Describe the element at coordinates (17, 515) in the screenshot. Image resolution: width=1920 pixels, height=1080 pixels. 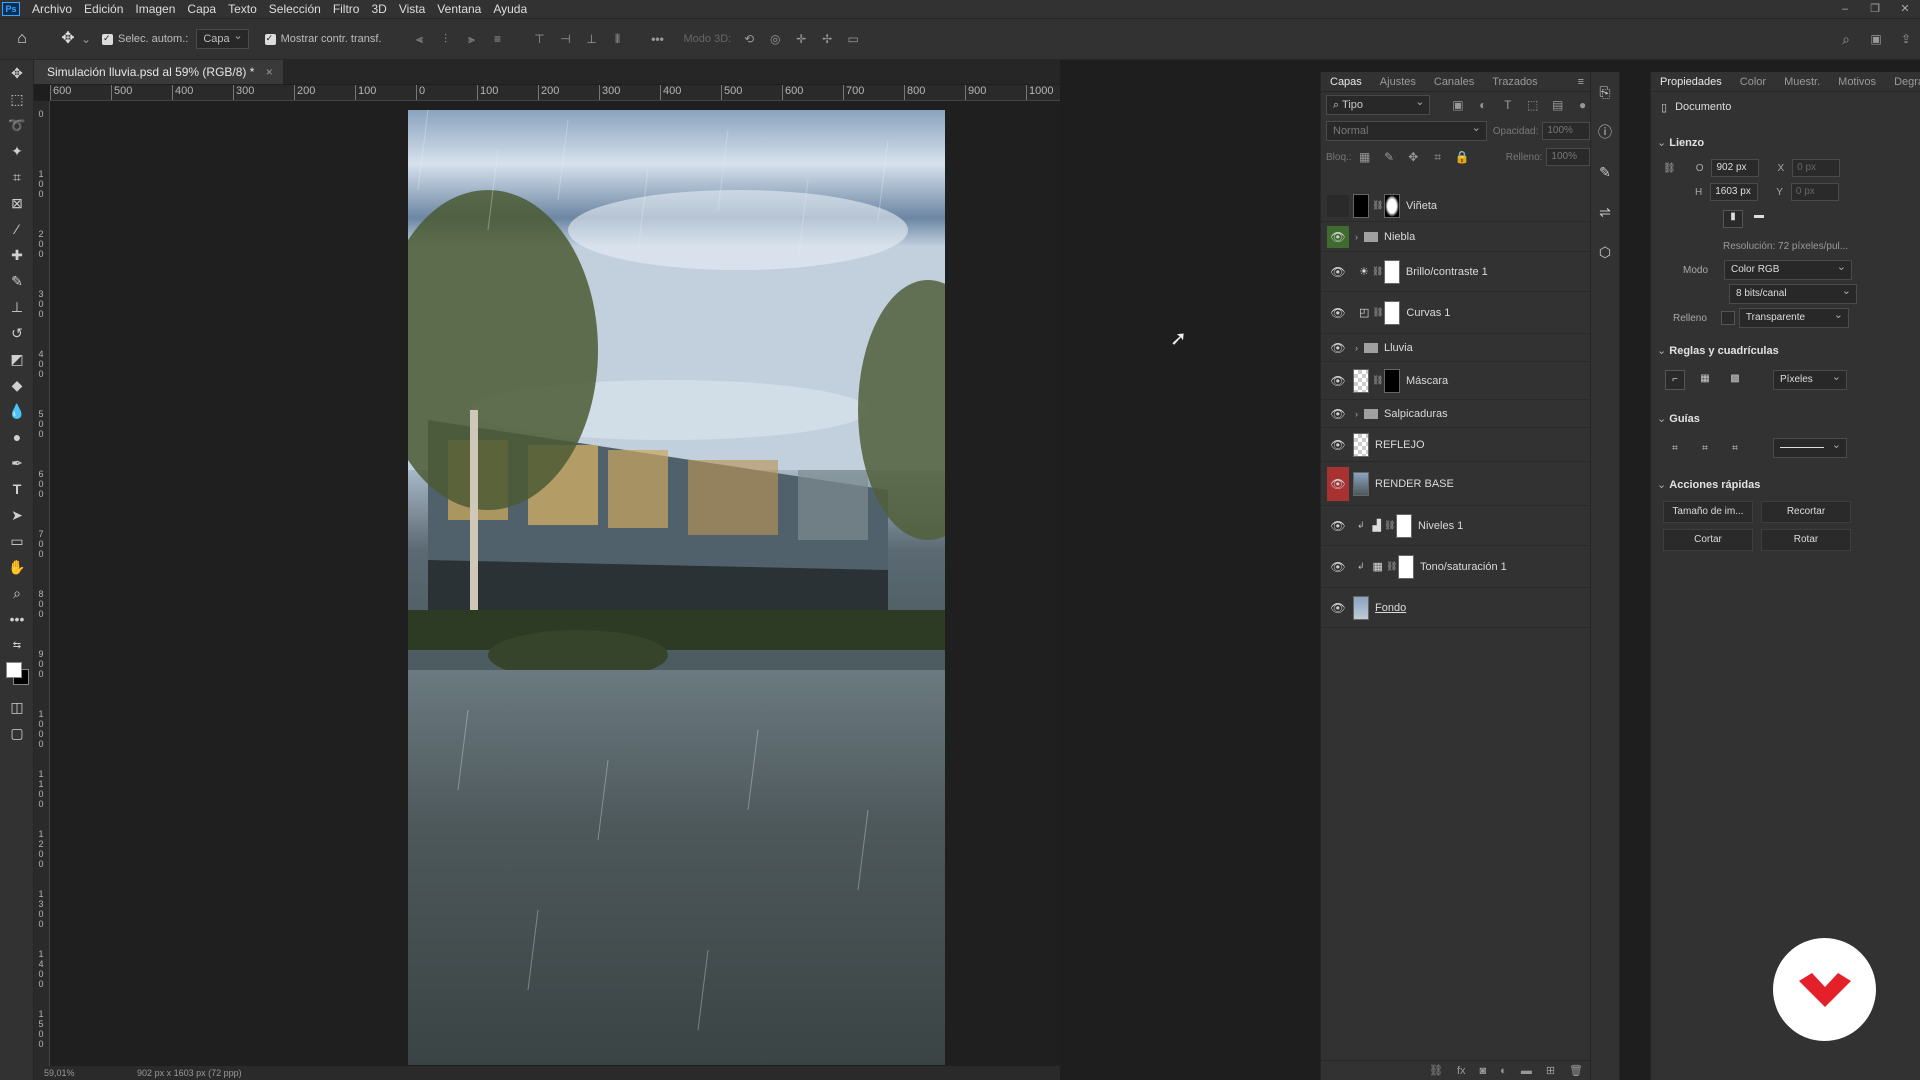
I see `path-selection-tool-icon: ➤` at that location.